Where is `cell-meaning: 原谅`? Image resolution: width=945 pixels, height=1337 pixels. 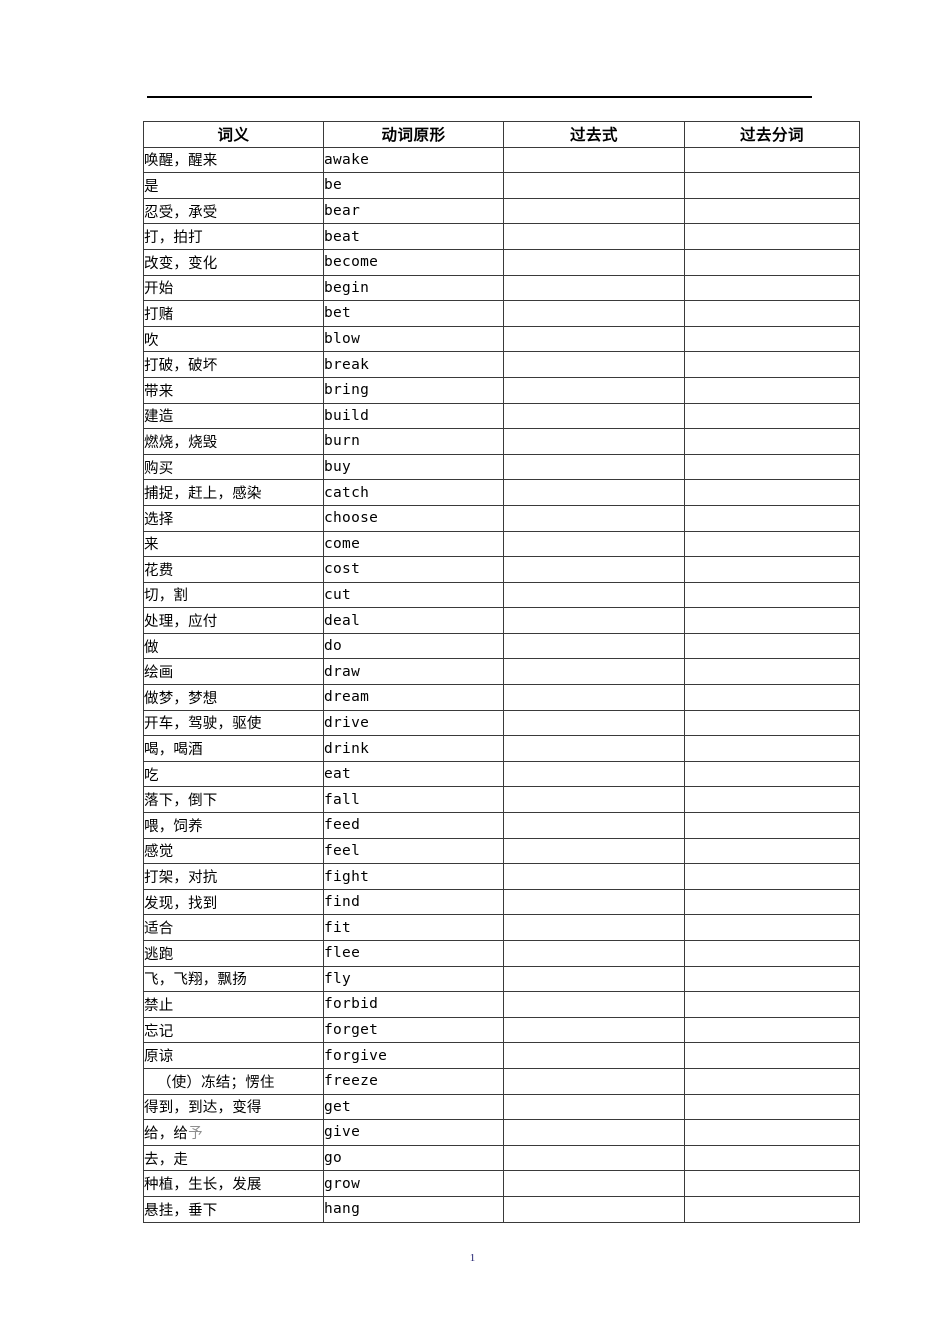
cell-meaning: 原谅 is located at coordinates (233, 1055).